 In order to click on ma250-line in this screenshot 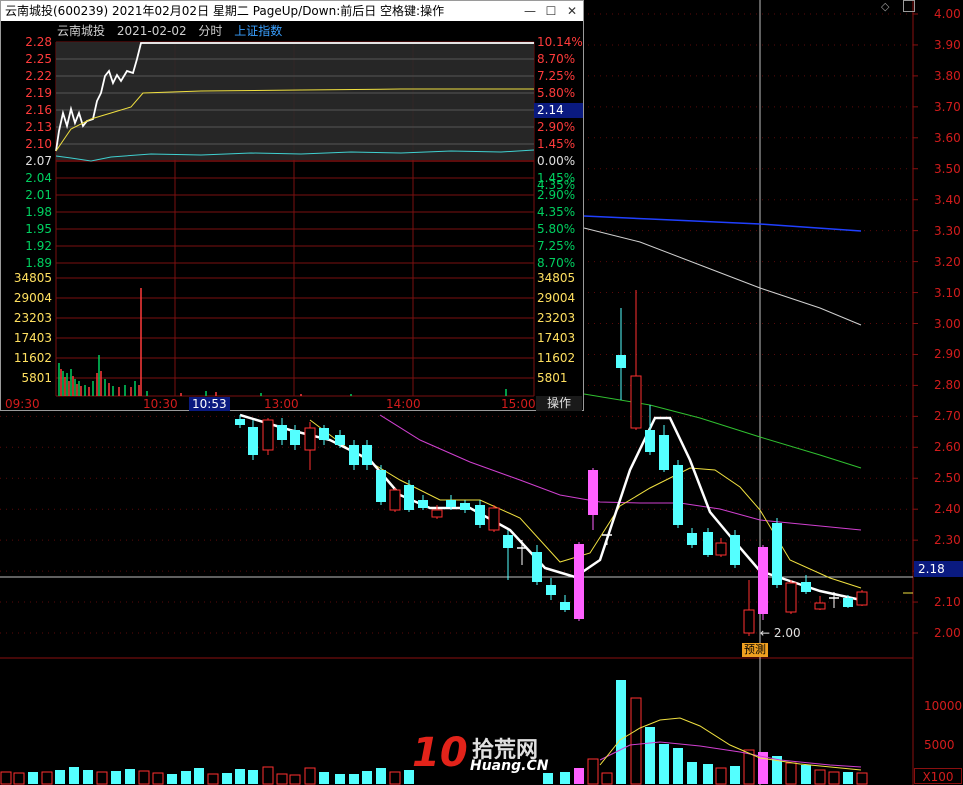, I will do `click(722, 223)`.